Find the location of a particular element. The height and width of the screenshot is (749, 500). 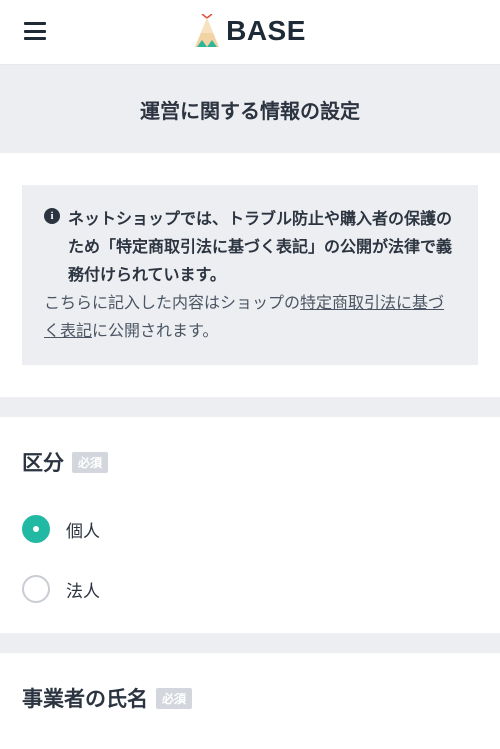

radio-label: 法人 is located at coordinates (83, 591).